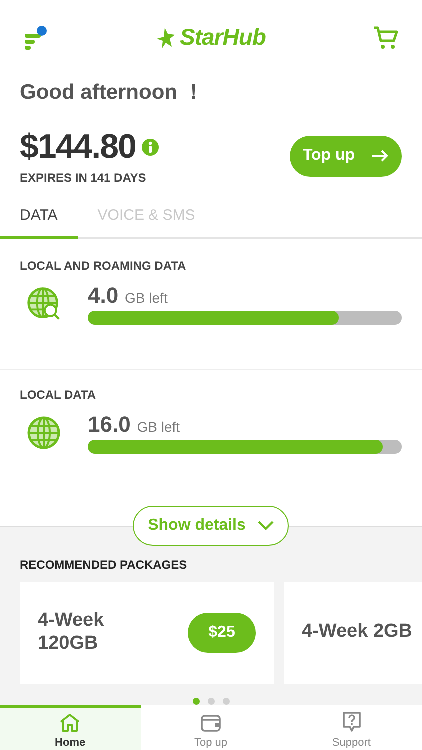 This screenshot has height=750, width=422. I want to click on top-up-button: Top up, so click(346, 156).